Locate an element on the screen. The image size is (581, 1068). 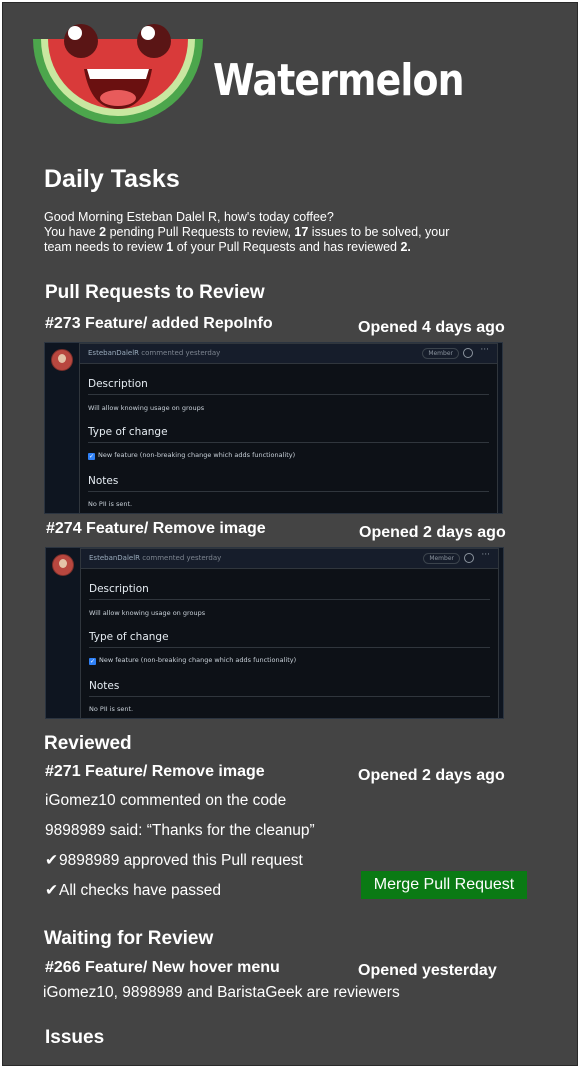
checks-row: ✔All checks have passed is located at coordinates (133, 890).